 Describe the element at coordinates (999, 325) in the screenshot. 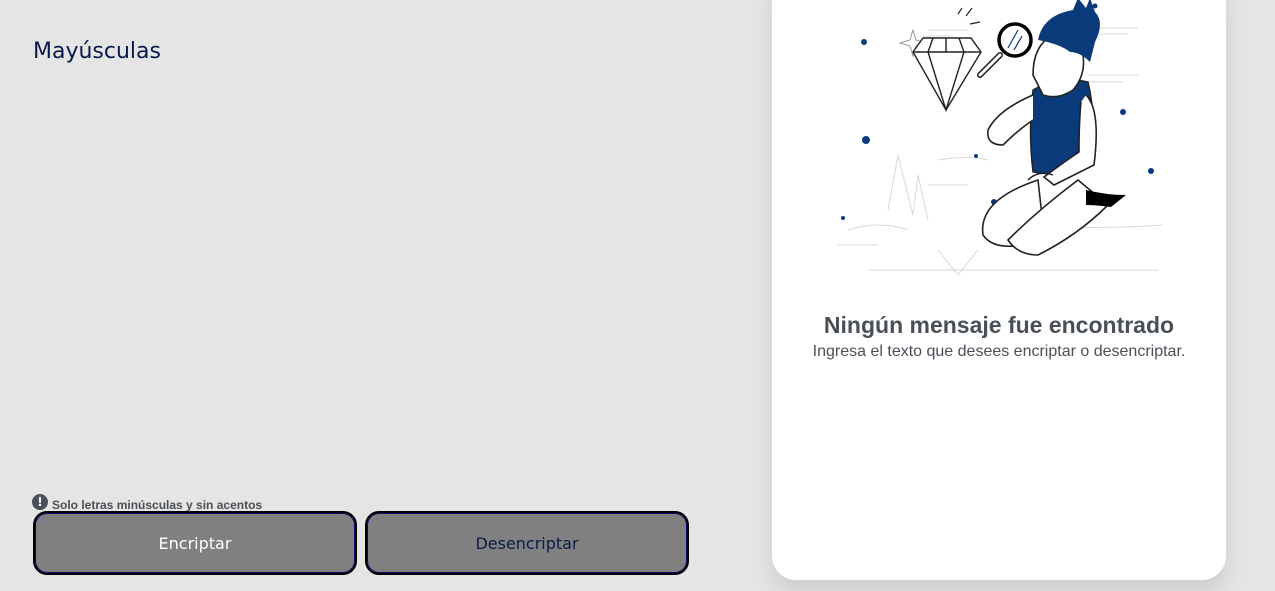

I see `empty-state-title: Ningún mensaje fue encontrado` at that location.